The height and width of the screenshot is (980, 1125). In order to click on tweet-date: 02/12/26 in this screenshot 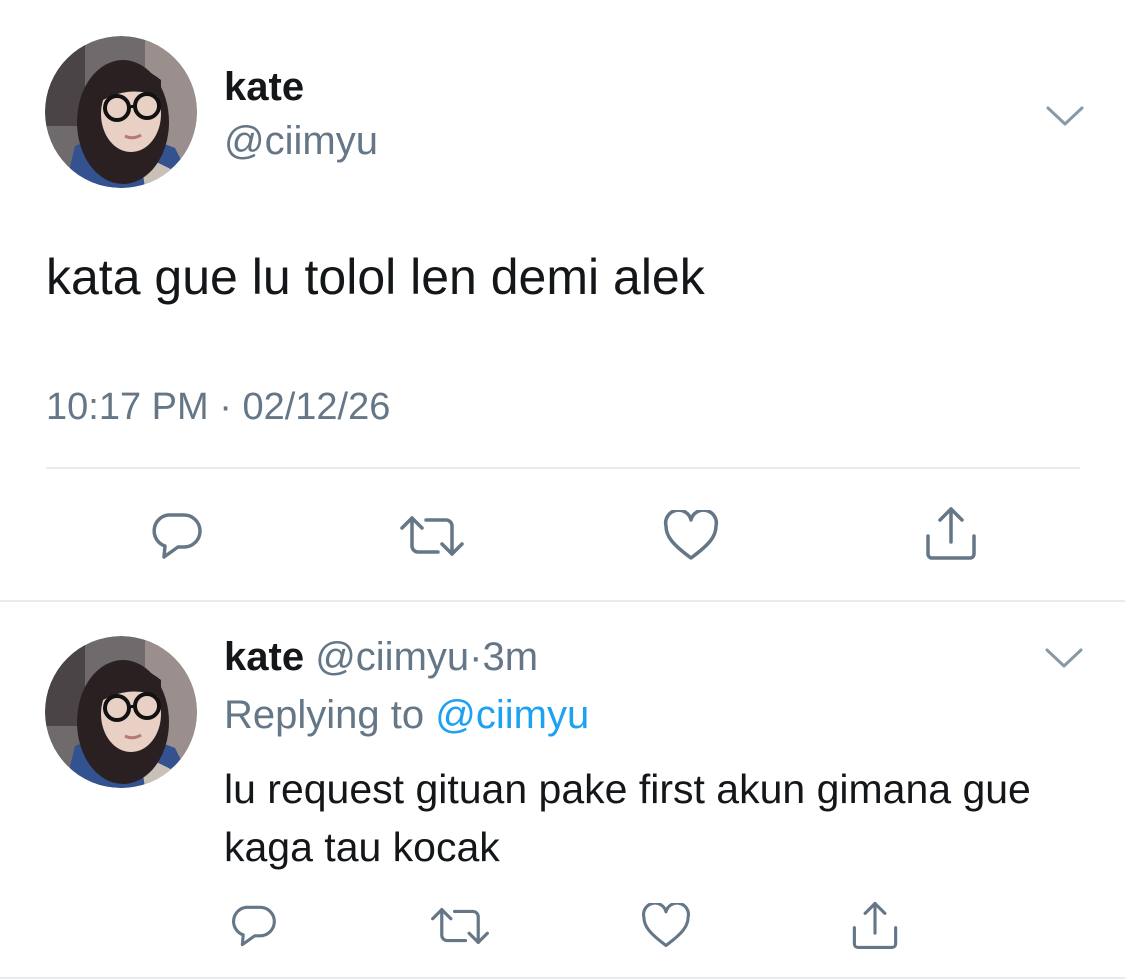, I will do `click(316, 407)`.